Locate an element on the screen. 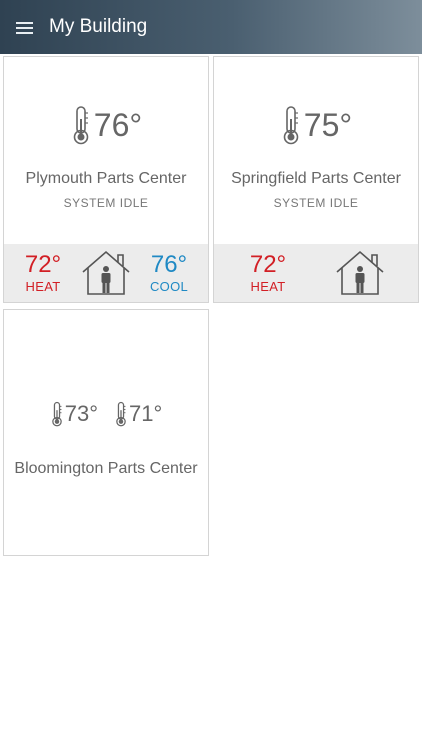  cool-label: COOL is located at coordinates (169, 286).